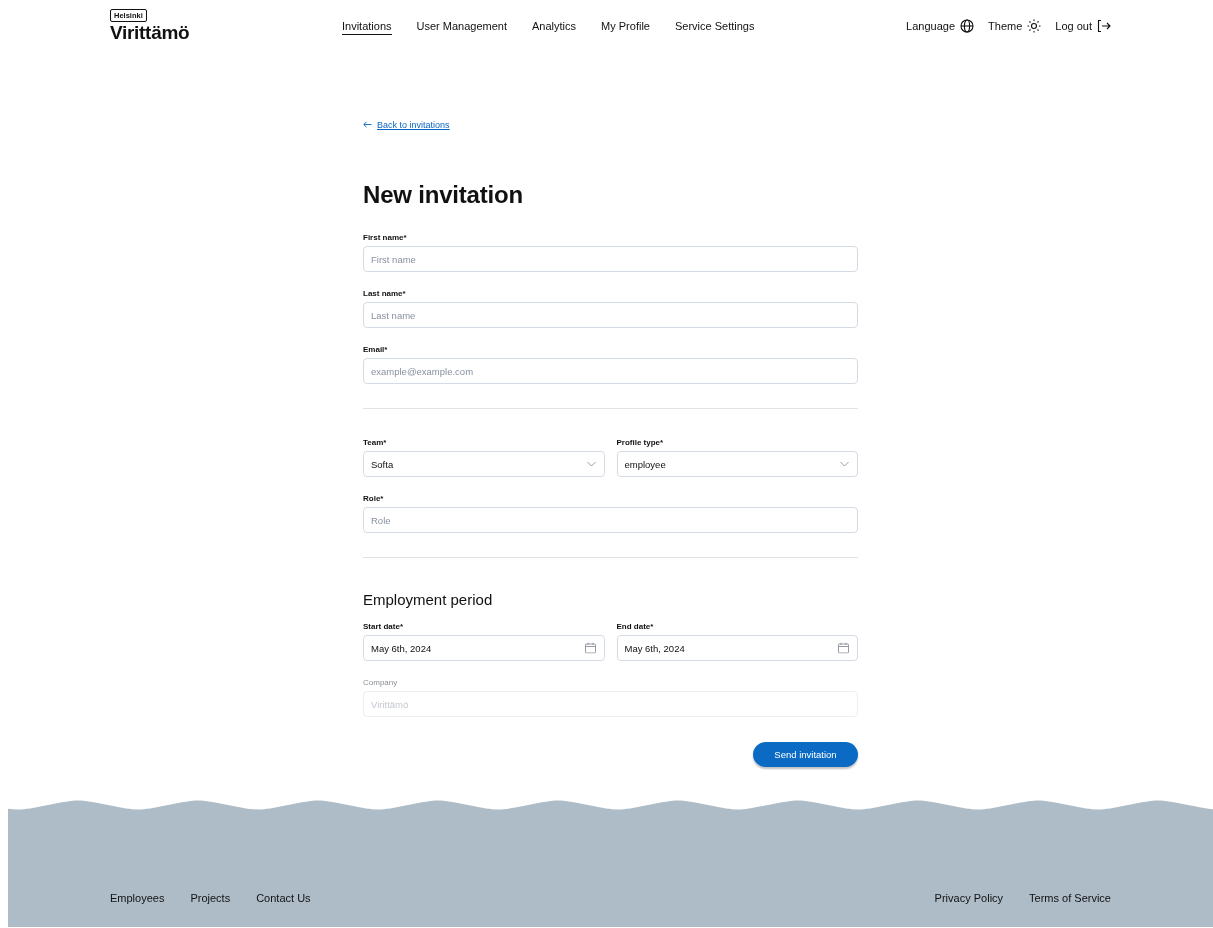 The width and height of the screenshot is (1213, 928). I want to click on sun-icon, so click(1034, 26).